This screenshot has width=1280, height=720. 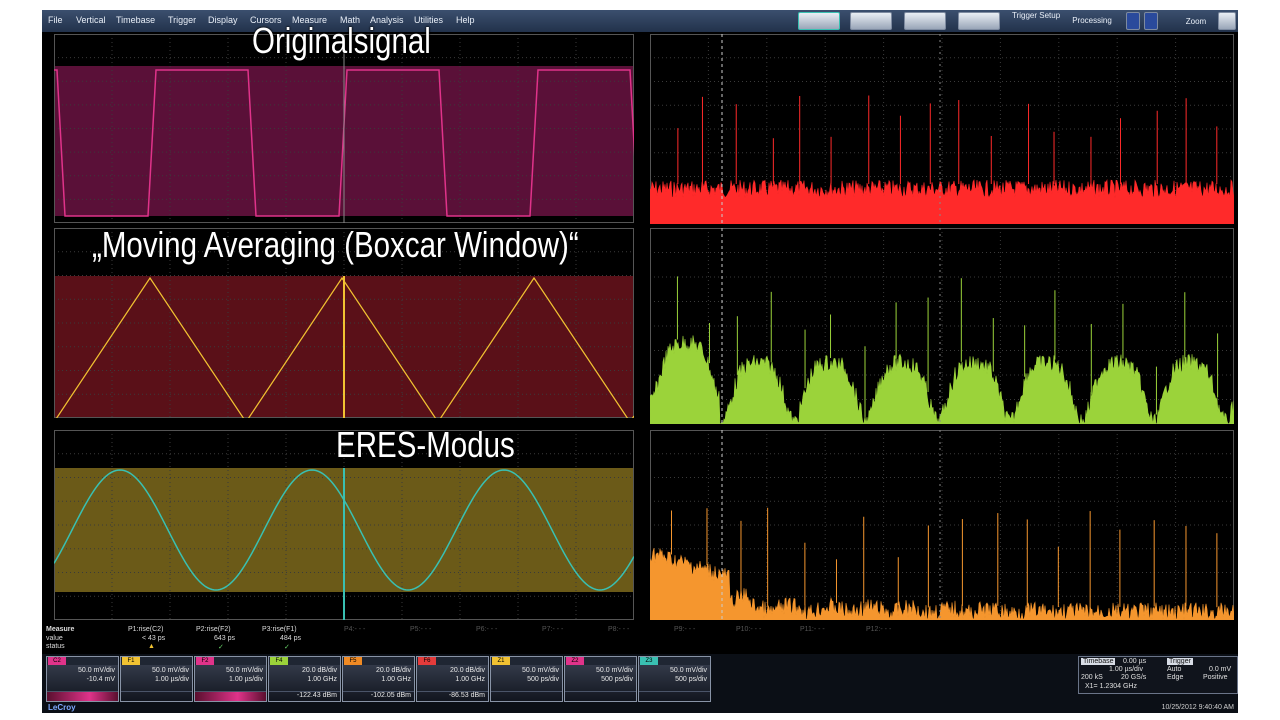 What do you see at coordinates (501, 661) in the screenshot?
I see `descriptor-tag: Z1` at bounding box center [501, 661].